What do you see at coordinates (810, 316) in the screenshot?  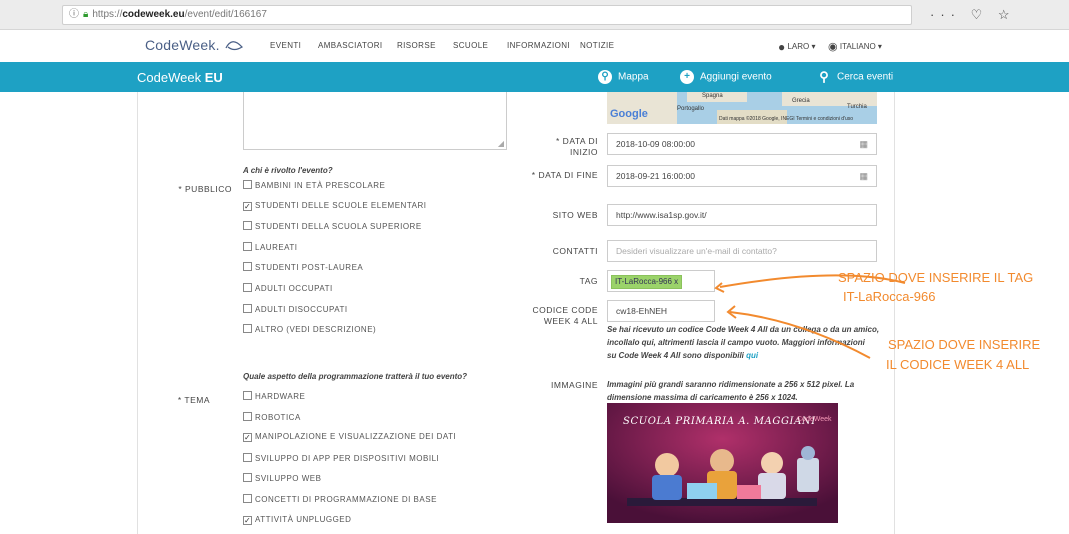 I see `annotation-arrows` at bounding box center [810, 316].